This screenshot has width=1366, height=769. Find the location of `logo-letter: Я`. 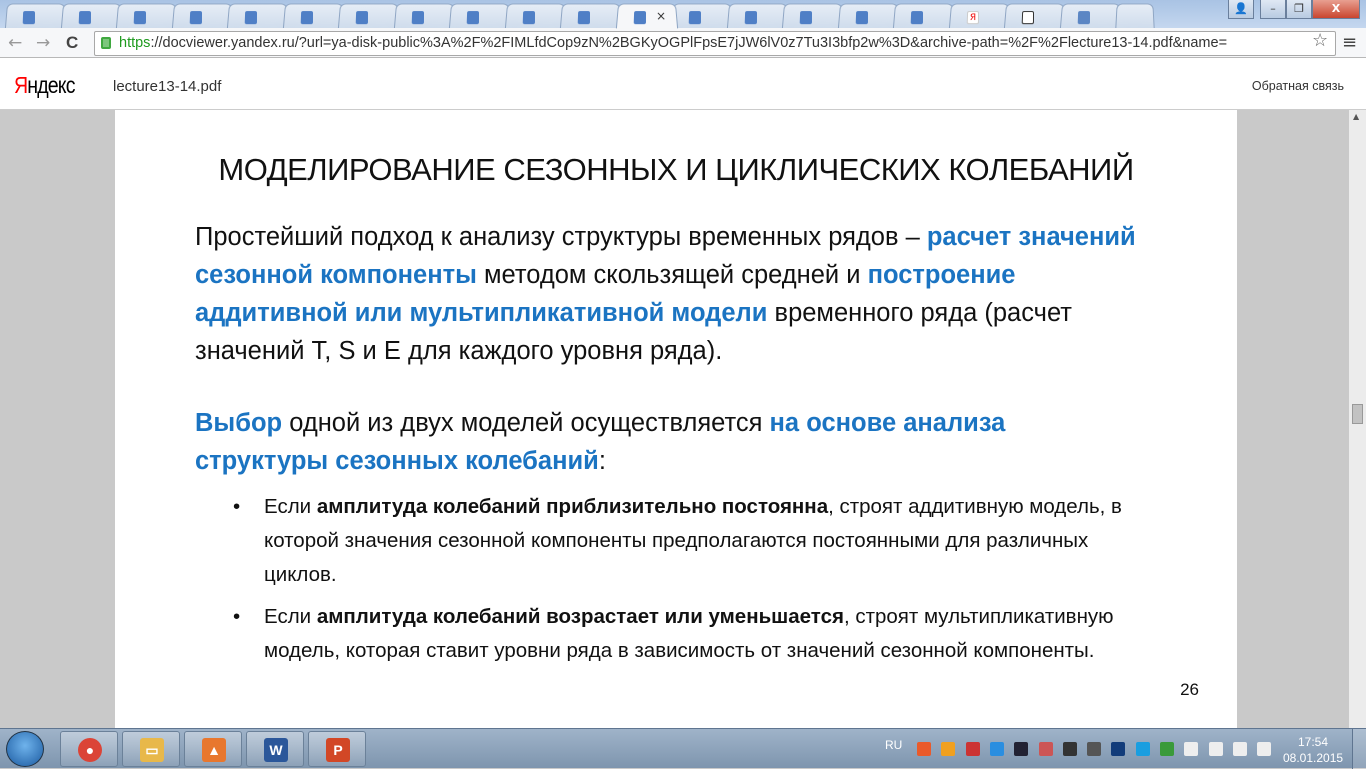

logo-letter: Я is located at coordinates (21, 85).